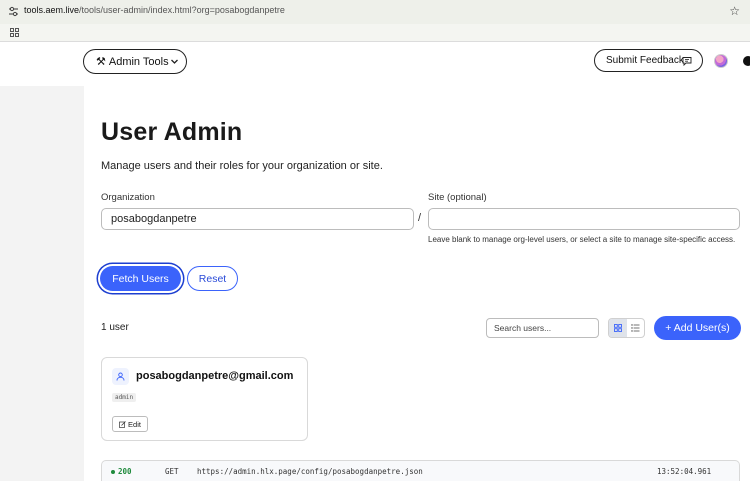  I want to click on view-toggle, so click(626, 328).